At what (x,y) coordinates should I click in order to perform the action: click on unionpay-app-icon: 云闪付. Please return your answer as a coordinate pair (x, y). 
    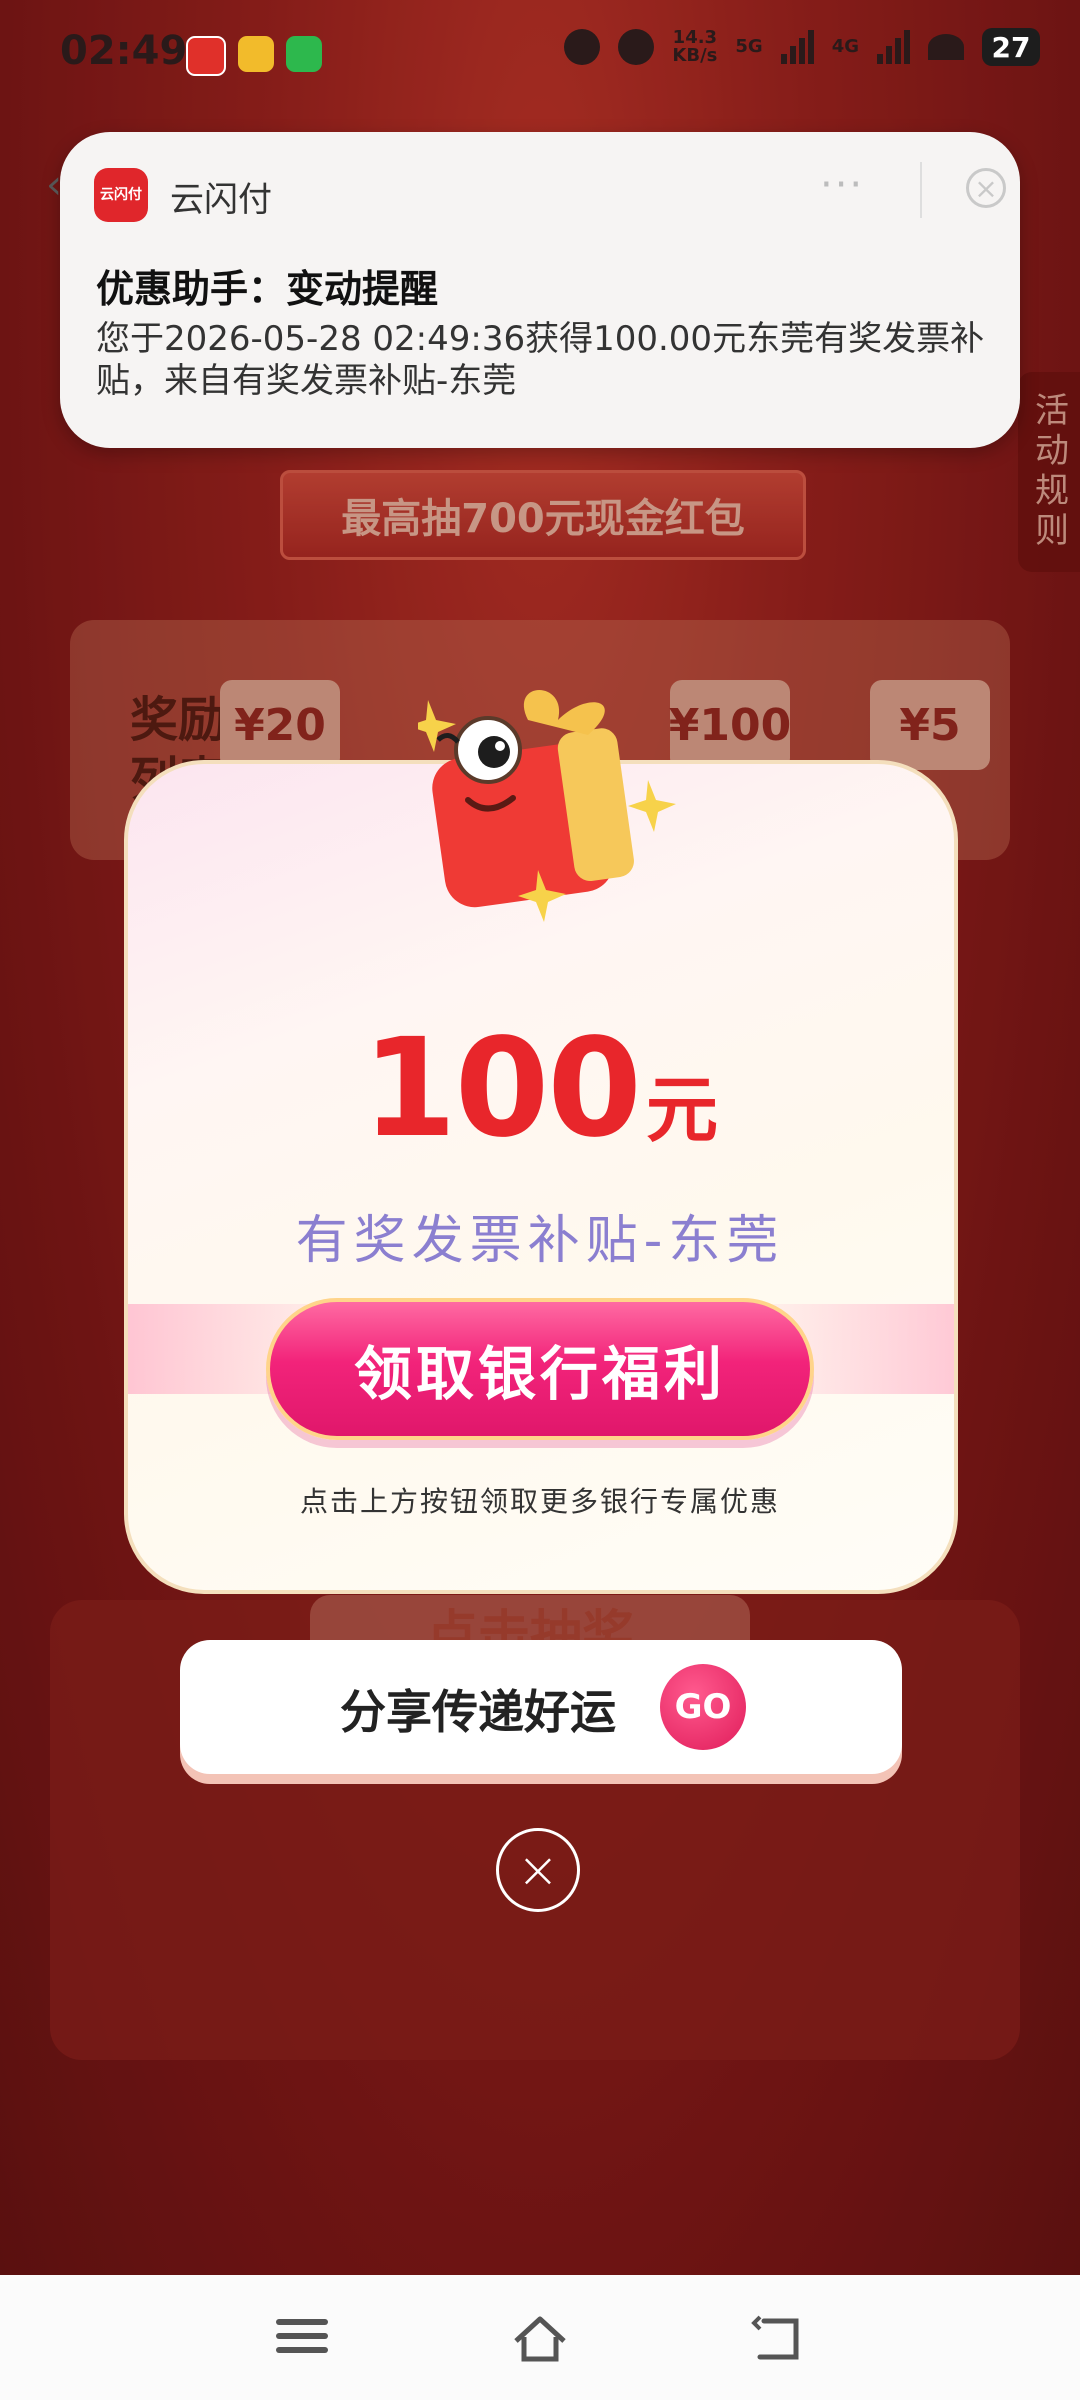
    Looking at the image, I should click on (121, 195).